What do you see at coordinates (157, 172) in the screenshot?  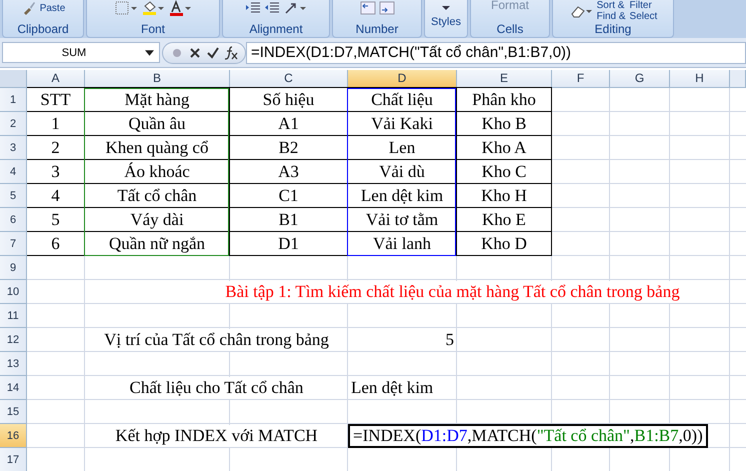 I see `table-cell: Áo khoác` at bounding box center [157, 172].